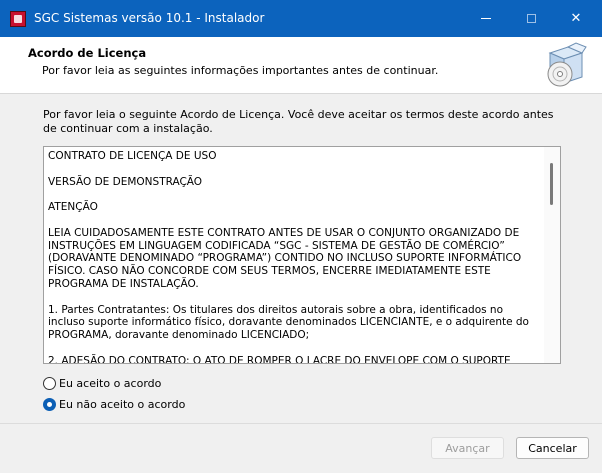 The height and width of the screenshot is (473, 602). What do you see at coordinates (49, 383) in the screenshot?
I see `accept-radio` at bounding box center [49, 383].